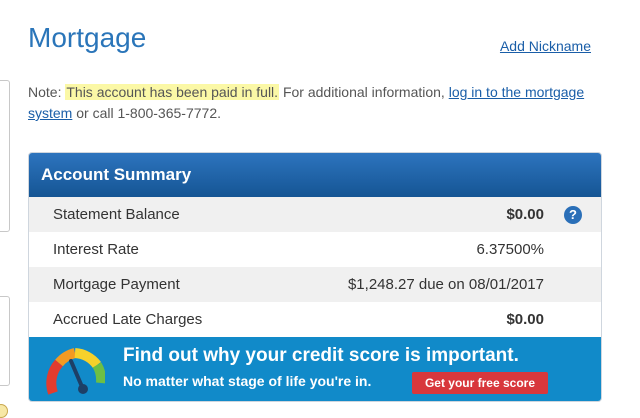 This screenshot has width=640, height=418. Describe the element at coordinates (75, 371) in the screenshot. I see `credit-gauge-icon` at that location.